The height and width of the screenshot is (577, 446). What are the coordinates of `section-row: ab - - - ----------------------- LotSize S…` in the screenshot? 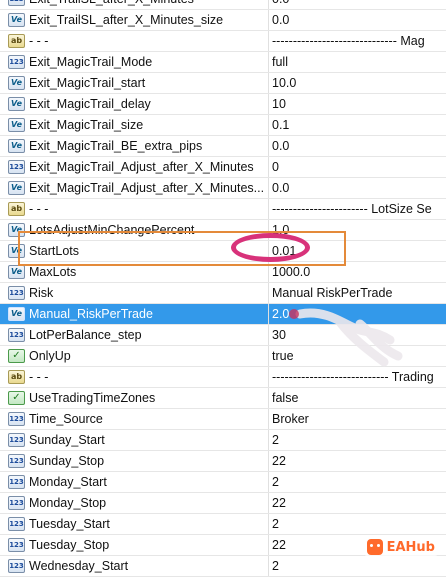 It's located at (223, 209).